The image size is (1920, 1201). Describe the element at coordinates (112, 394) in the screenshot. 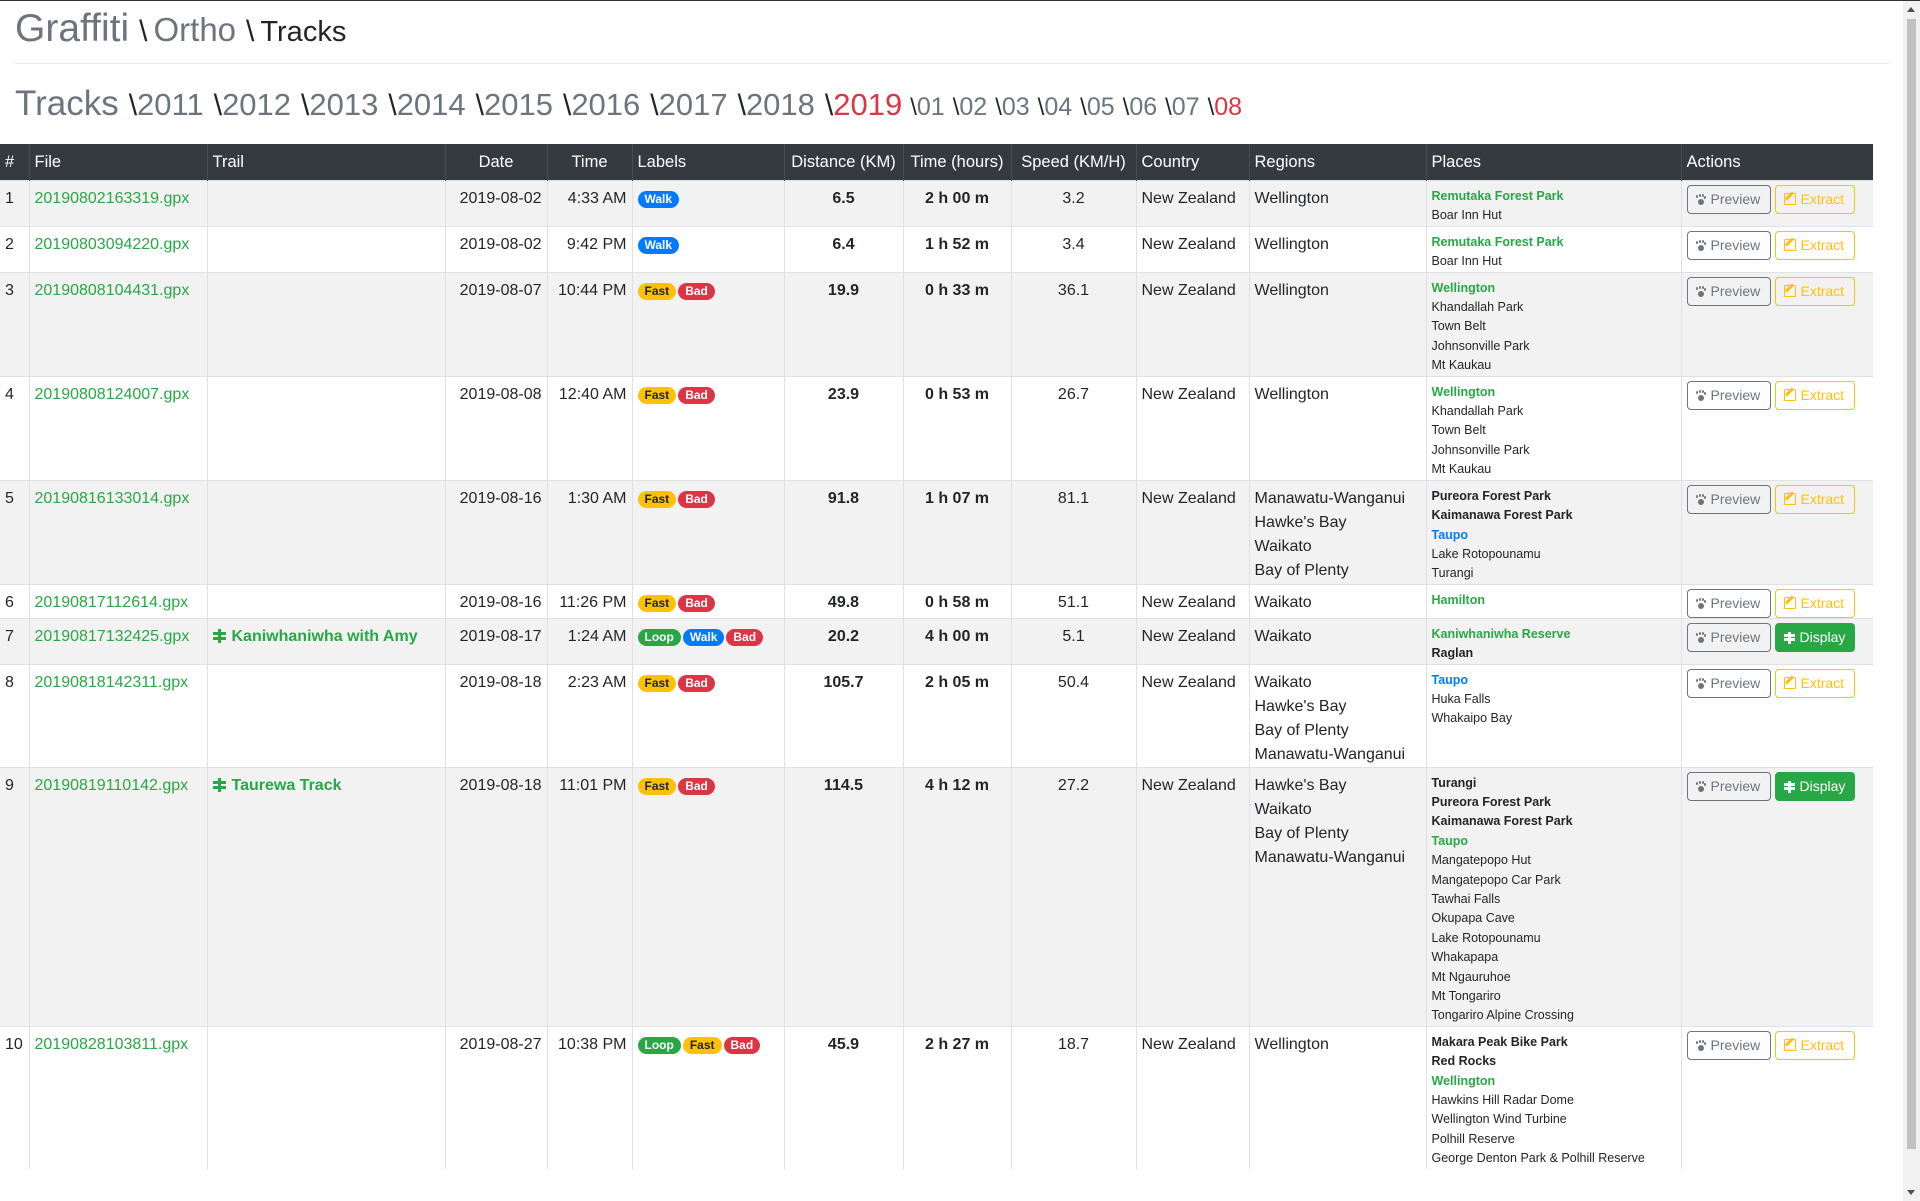

I see `file-link: 20190808124007.gpx` at that location.